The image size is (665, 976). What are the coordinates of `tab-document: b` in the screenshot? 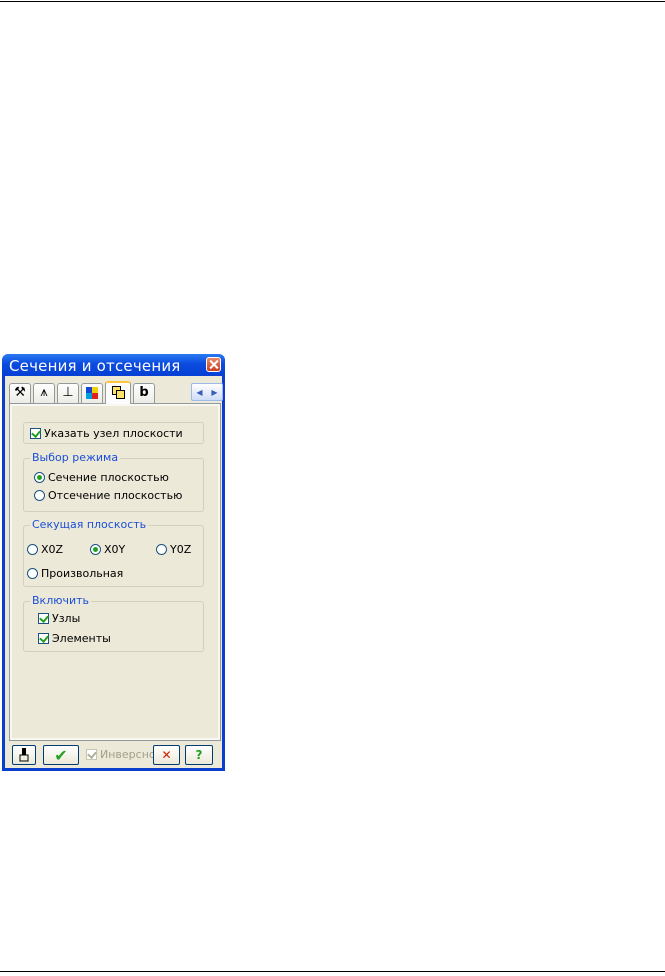 It's located at (144, 393).